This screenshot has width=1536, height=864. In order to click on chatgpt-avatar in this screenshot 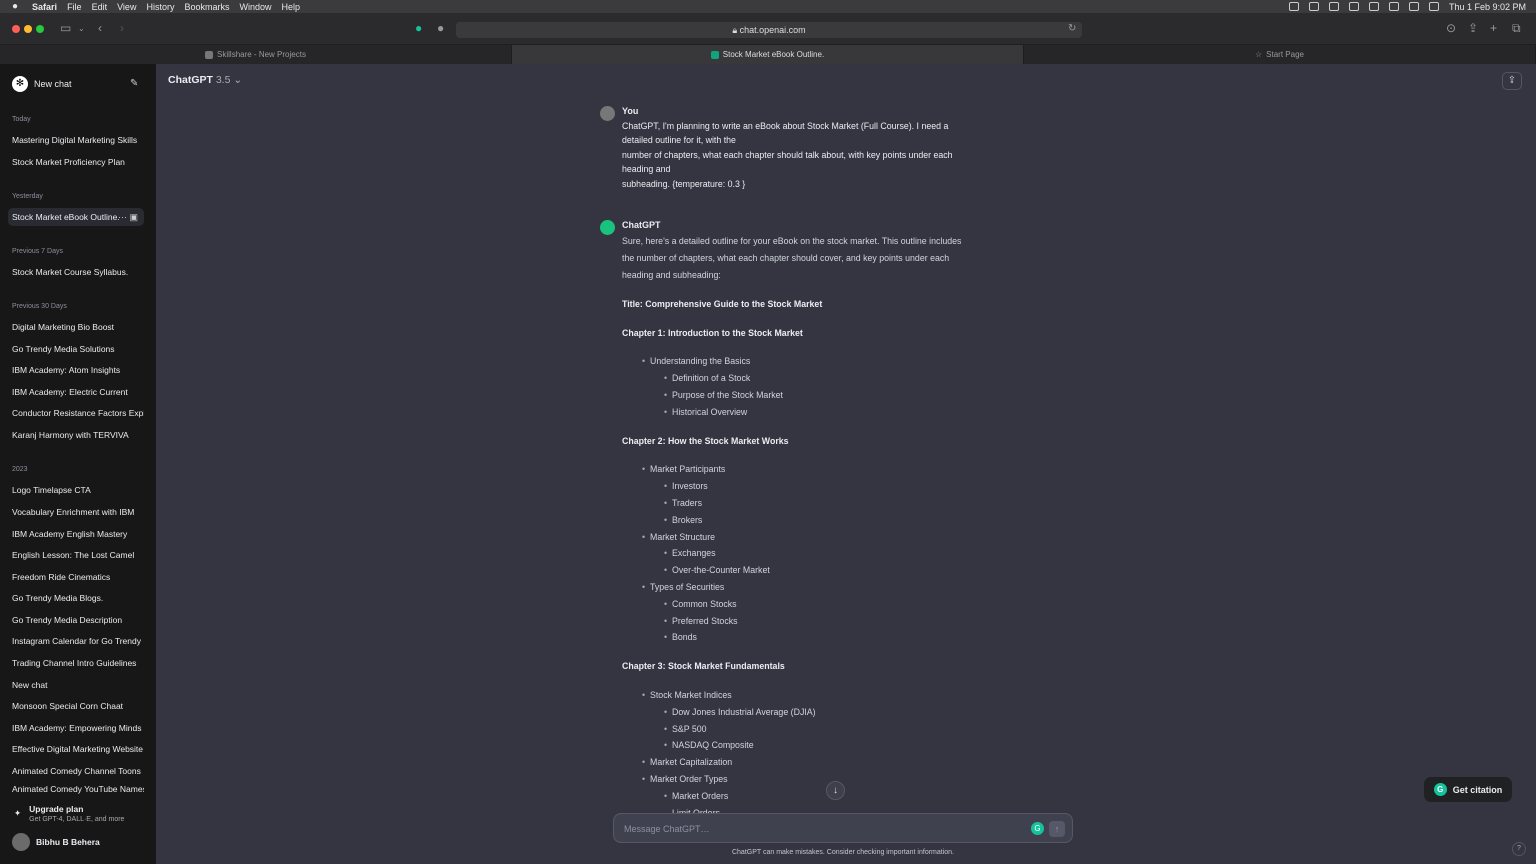, I will do `click(607, 227)`.